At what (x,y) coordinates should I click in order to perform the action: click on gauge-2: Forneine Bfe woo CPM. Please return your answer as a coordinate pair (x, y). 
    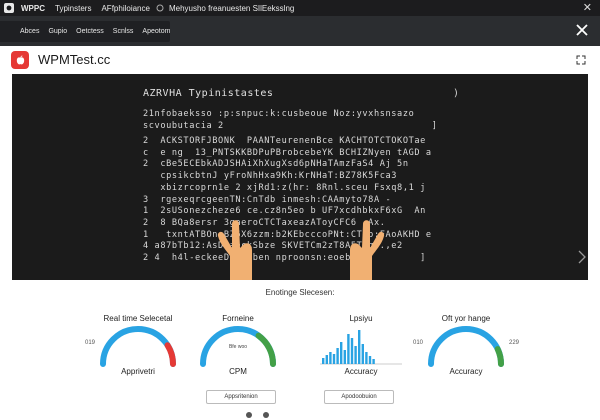
    Looking at the image, I should click on (238, 349).